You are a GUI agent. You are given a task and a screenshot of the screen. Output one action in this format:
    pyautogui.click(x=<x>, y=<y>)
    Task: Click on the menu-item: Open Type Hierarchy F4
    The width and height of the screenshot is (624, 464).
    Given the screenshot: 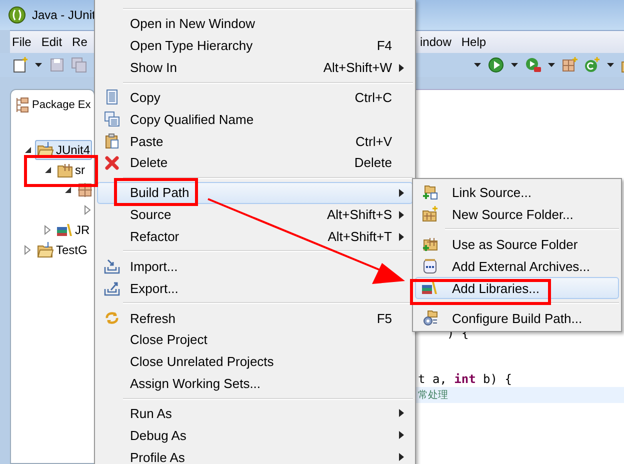 What is the action you would take?
    pyautogui.click(x=255, y=45)
    